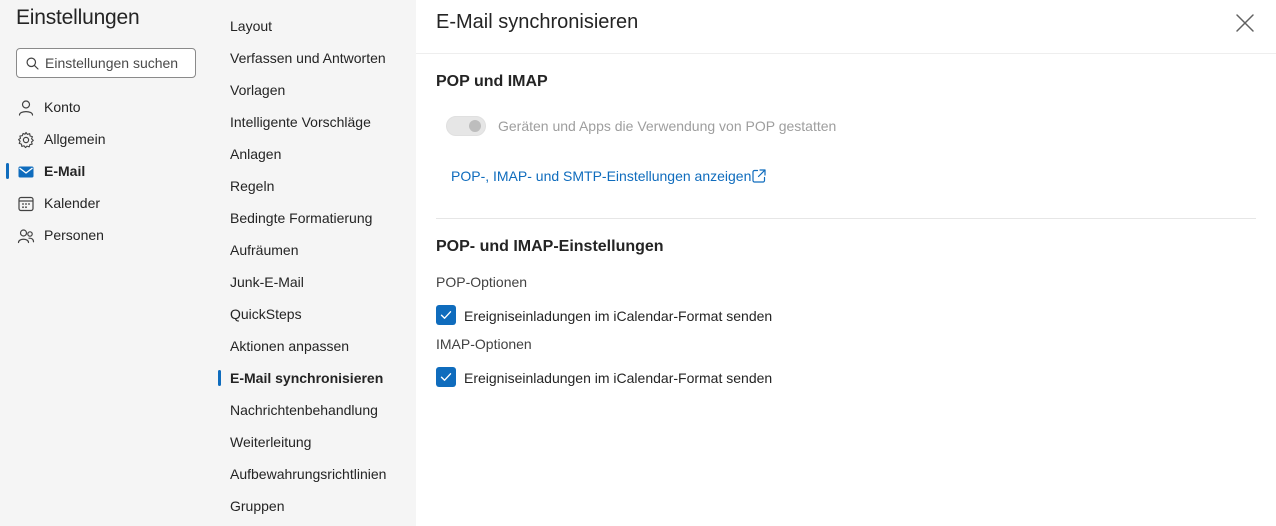  Describe the element at coordinates (315, 26) in the screenshot. I see `submenu-item-layout: Layout` at that location.